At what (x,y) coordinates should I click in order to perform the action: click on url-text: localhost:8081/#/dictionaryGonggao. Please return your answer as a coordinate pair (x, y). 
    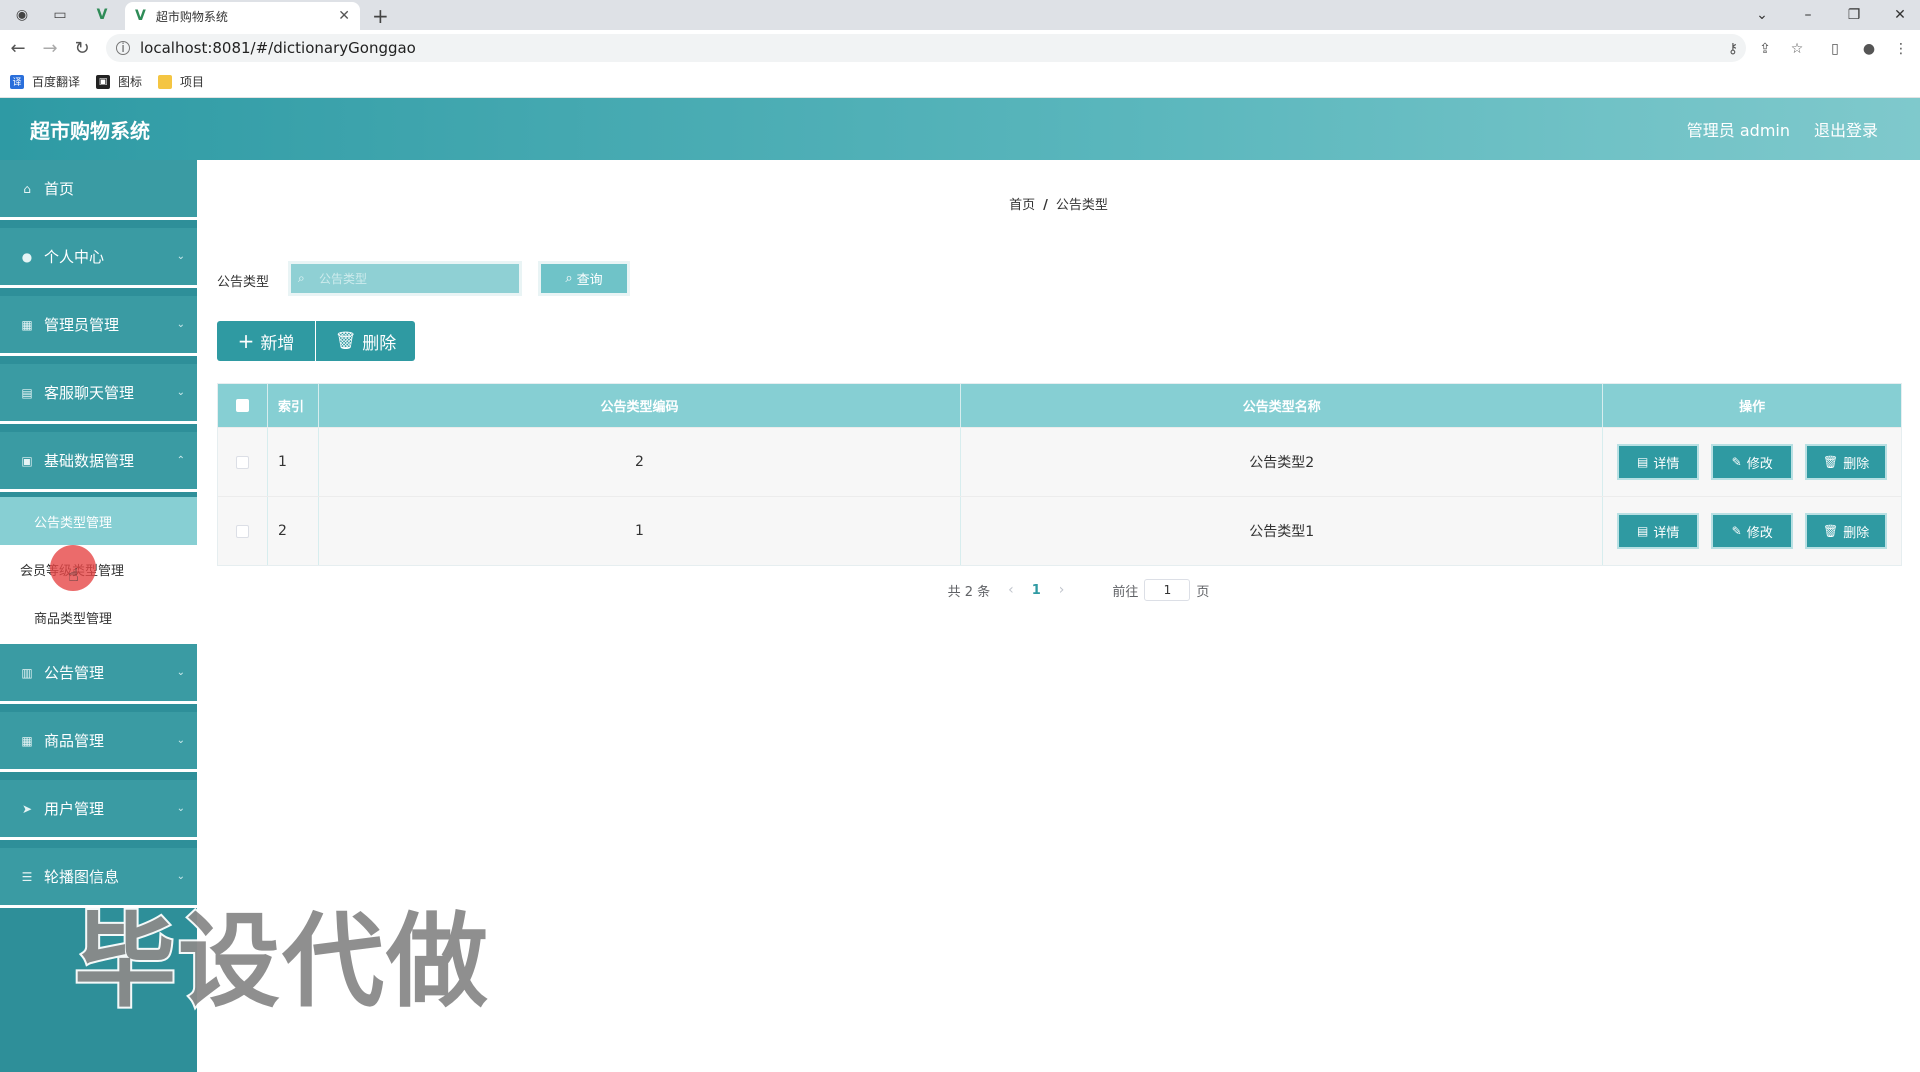
    Looking at the image, I should click on (278, 48).